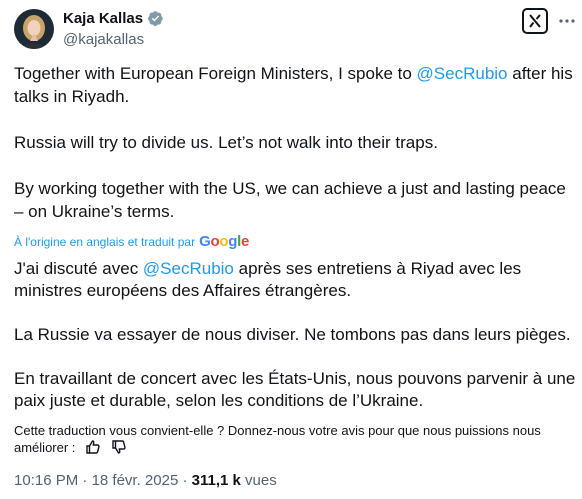 The width and height of the screenshot is (582, 499). I want to click on author-handle: @kajakallas, so click(103, 39).